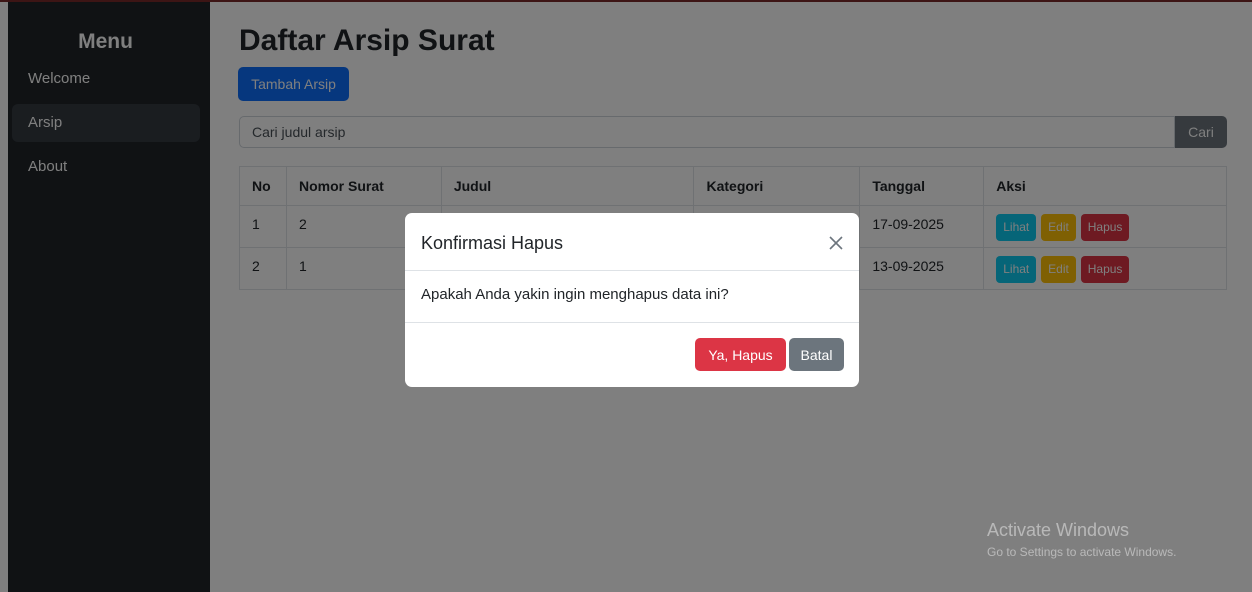 The height and width of the screenshot is (592, 1252). What do you see at coordinates (632, 270) in the screenshot?
I see `modal-header-divider` at bounding box center [632, 270].